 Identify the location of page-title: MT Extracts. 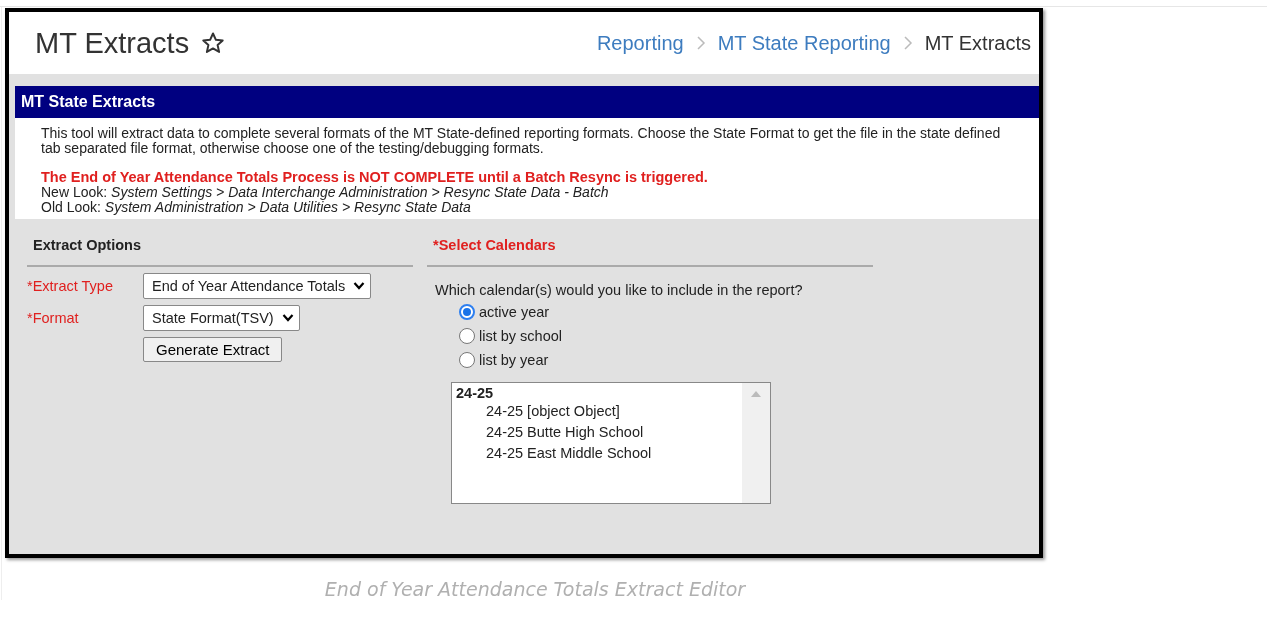
(112, 43).